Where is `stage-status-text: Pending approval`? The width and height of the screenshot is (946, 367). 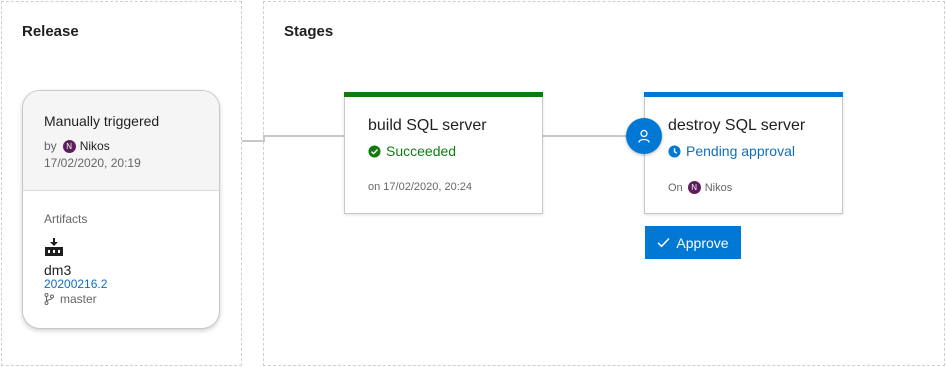
stage-status-text: Pending approval is located at coordinates (740, 151).